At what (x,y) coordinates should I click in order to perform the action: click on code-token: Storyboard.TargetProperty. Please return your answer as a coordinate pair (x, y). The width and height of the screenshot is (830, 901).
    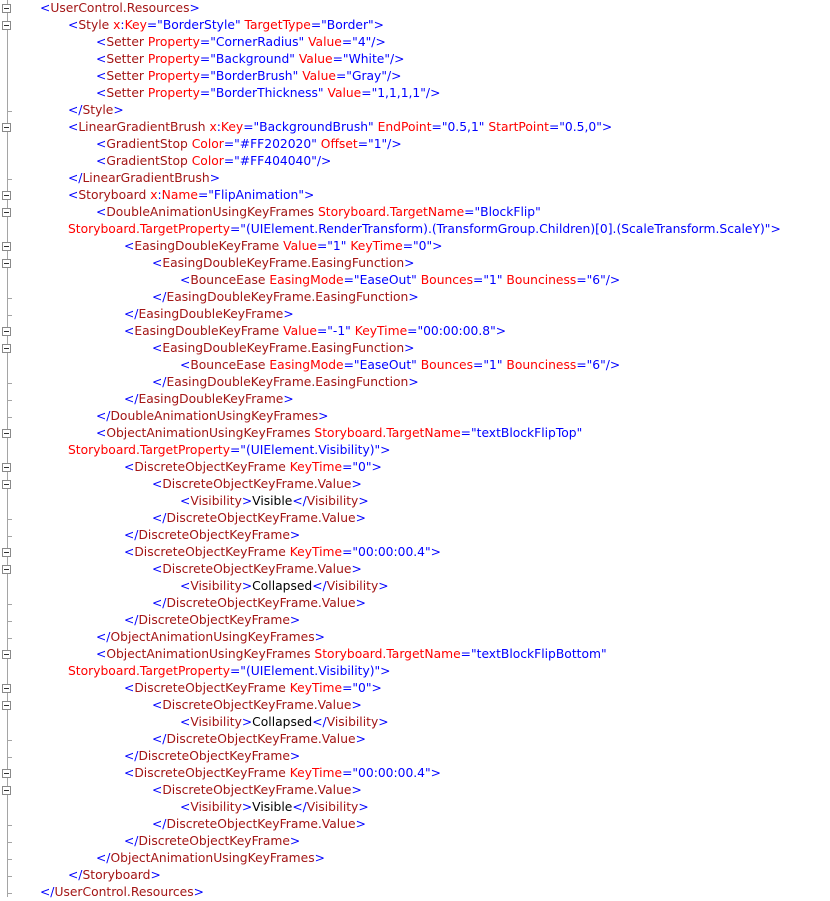
    Looking at the image, I should click on (149, 450).